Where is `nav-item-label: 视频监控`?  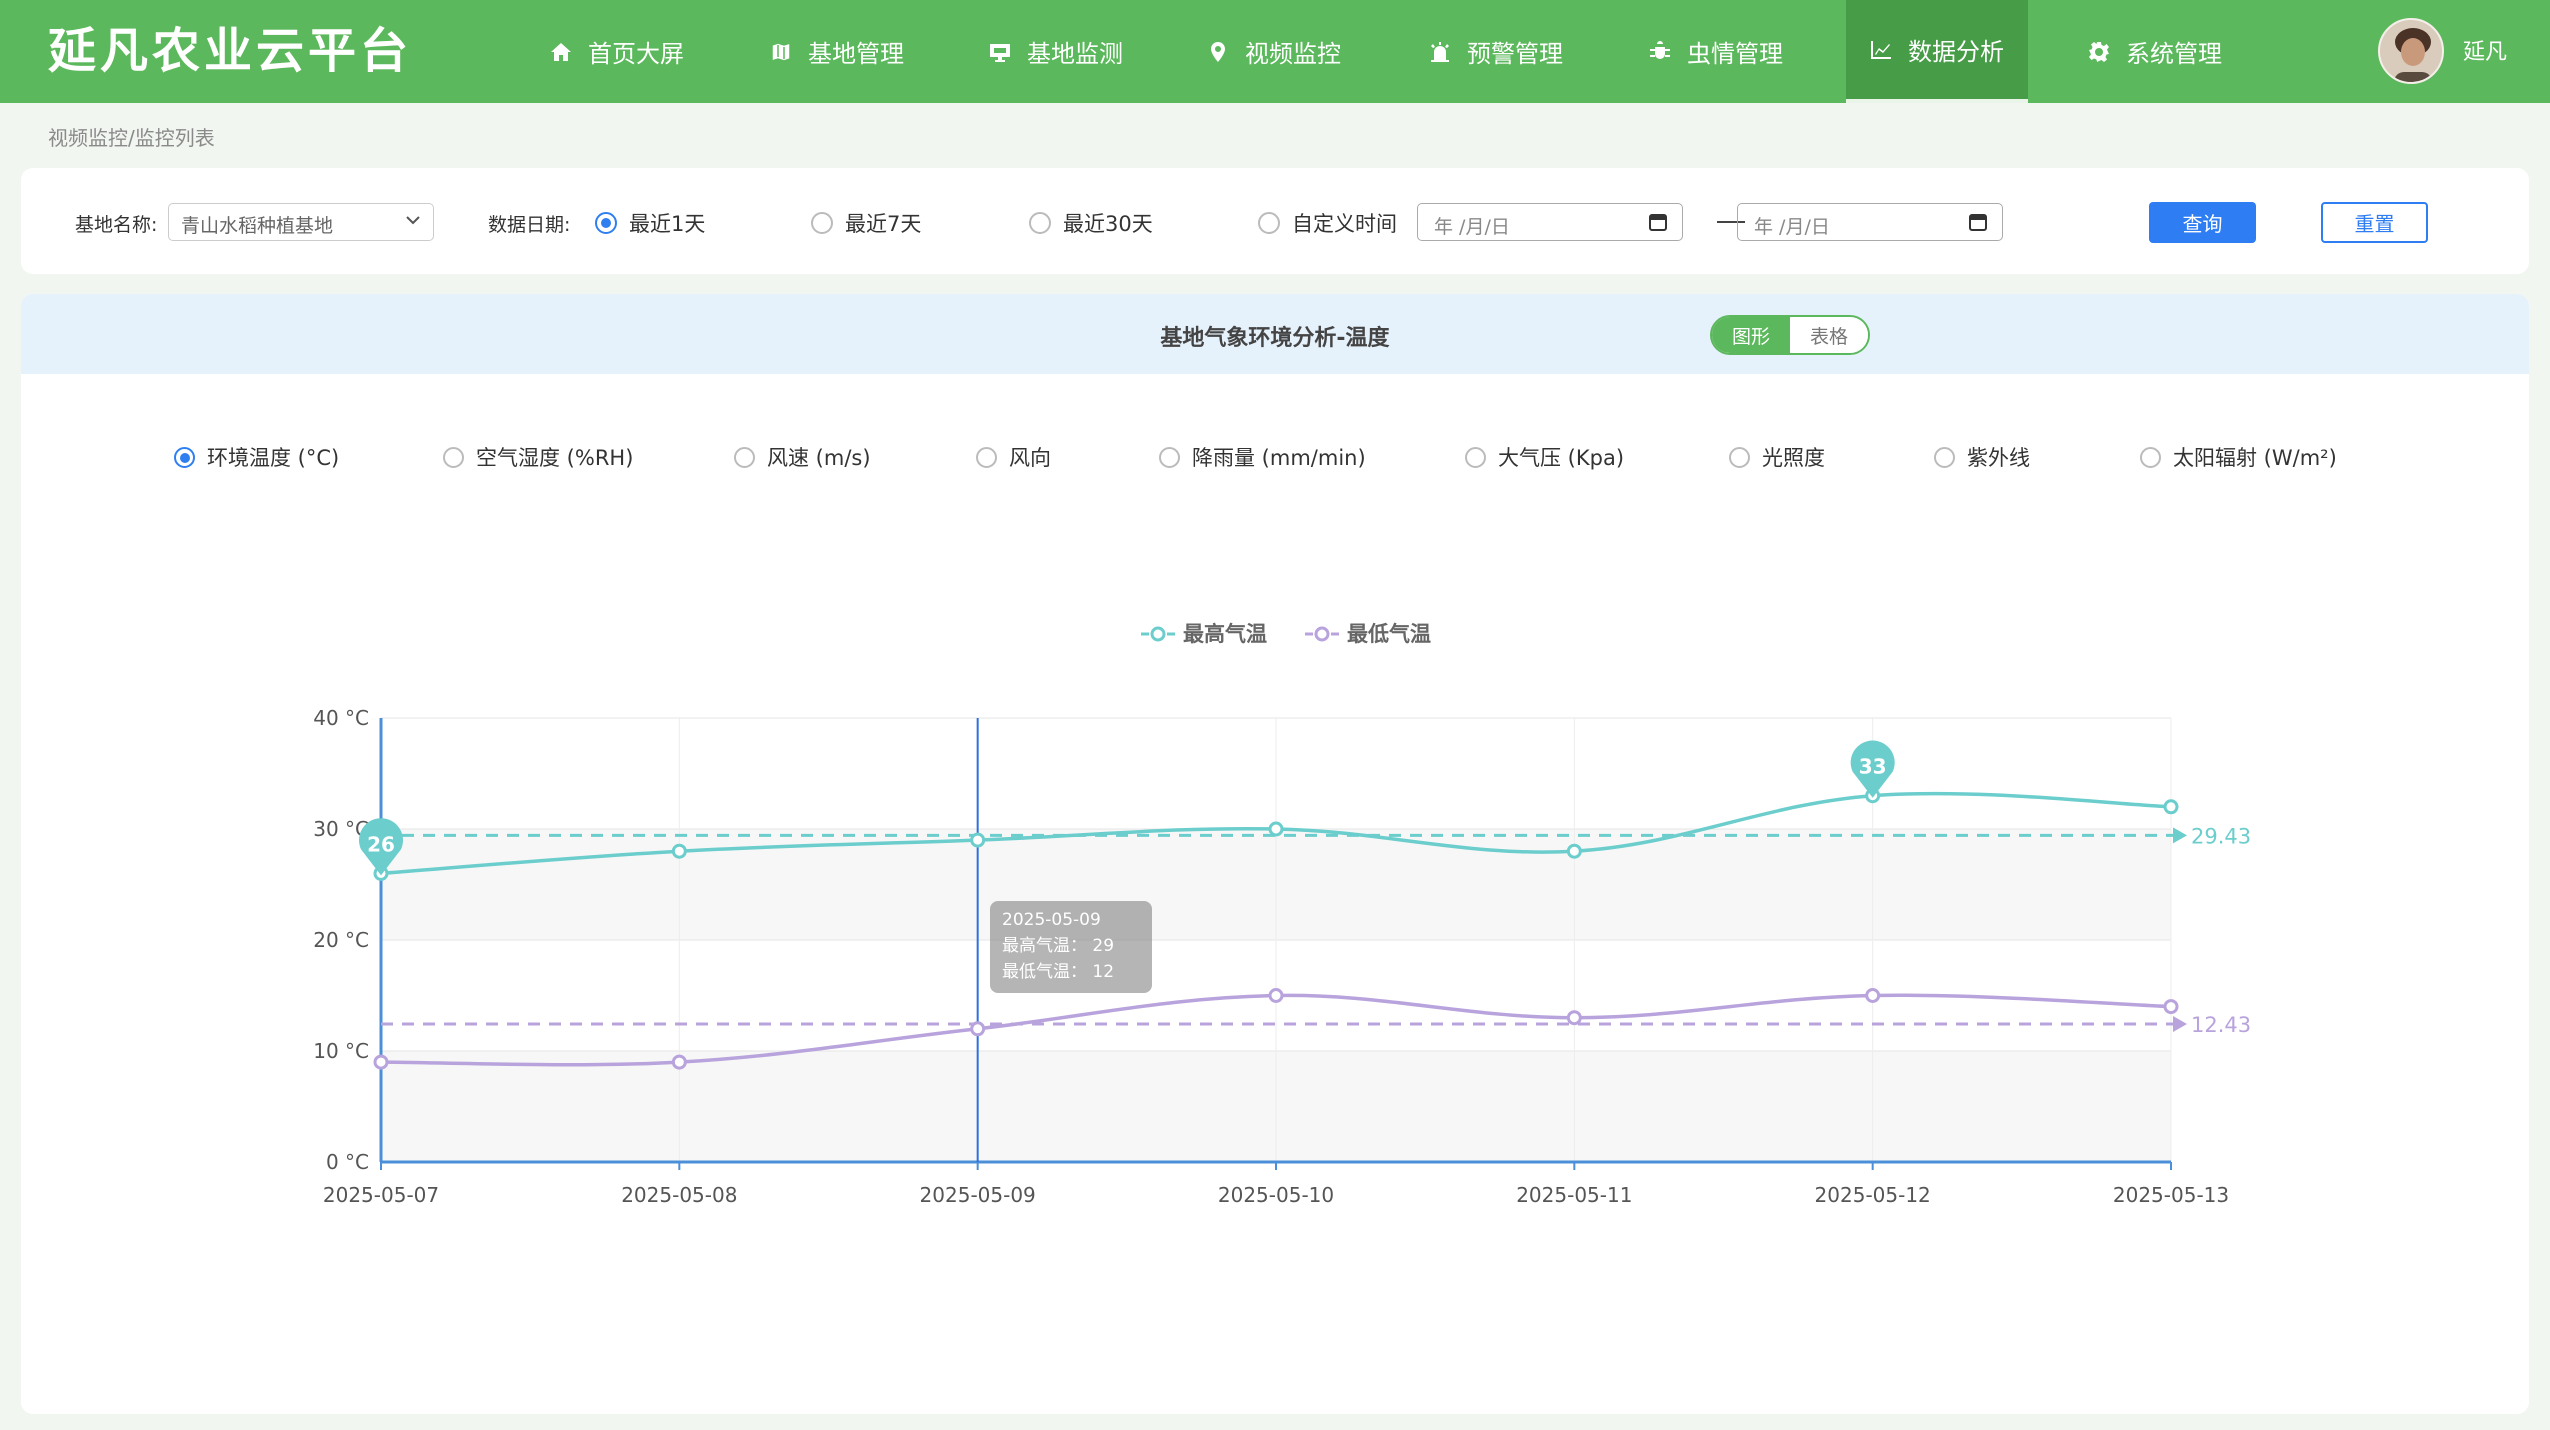
nav-item-label: 视频监控 is located at coordinates (1293, 54).